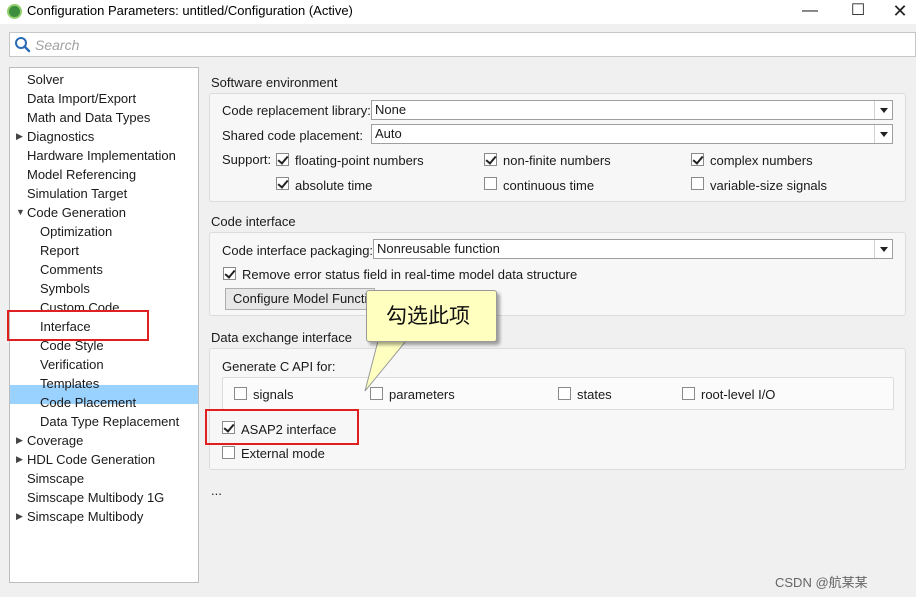 The width and height of the screenshot is (916, 597). Describe the element at coordinates (858, 12) in the screenshot. I see `maximize-button: ☐` at that location.